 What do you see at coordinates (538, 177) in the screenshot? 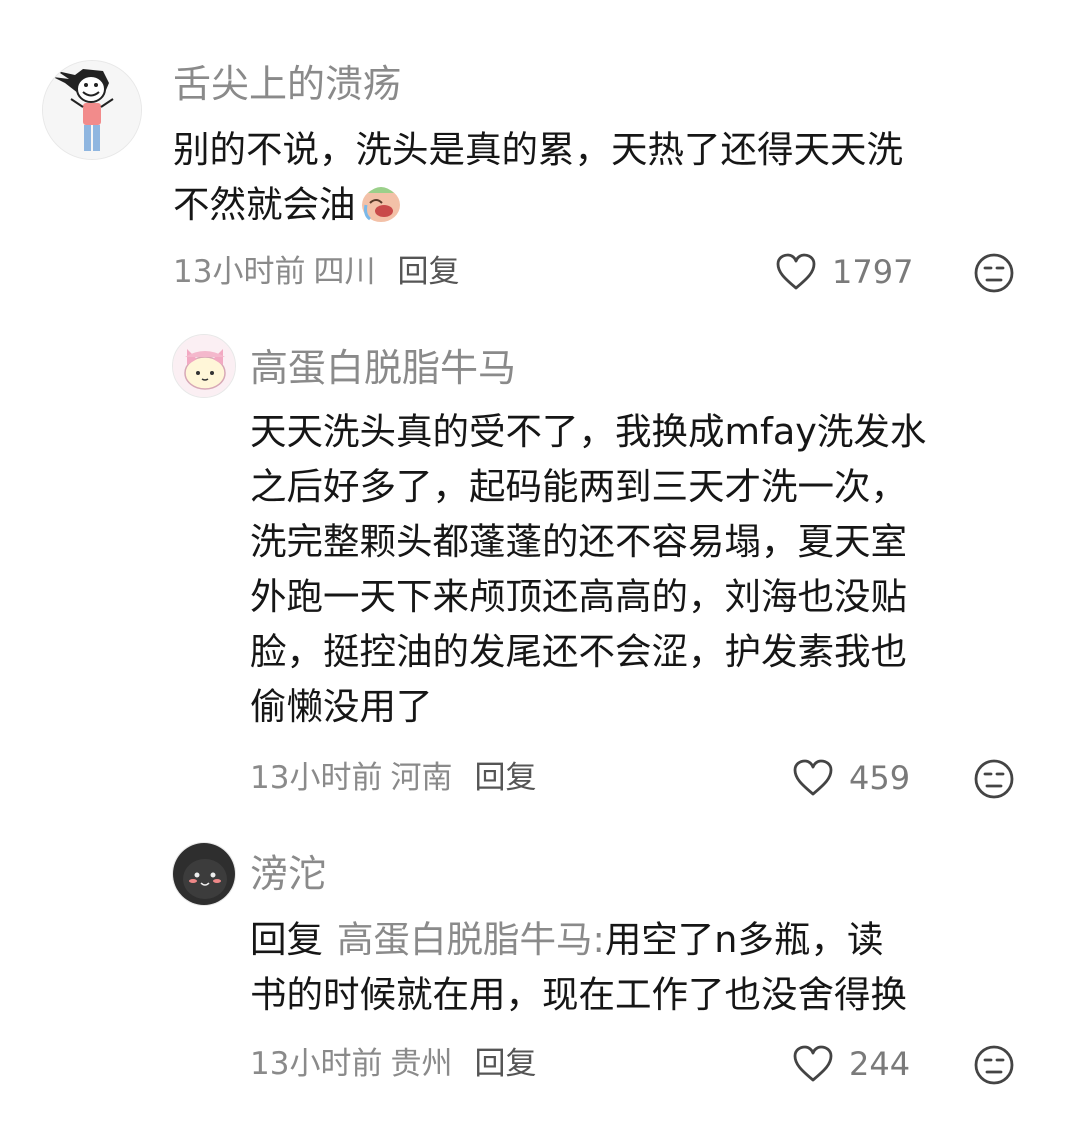
I see `comment-text: 别的不说，洗头是真的累，天热了还得天天洗 不然就会油` at bounding box center [538, 177].